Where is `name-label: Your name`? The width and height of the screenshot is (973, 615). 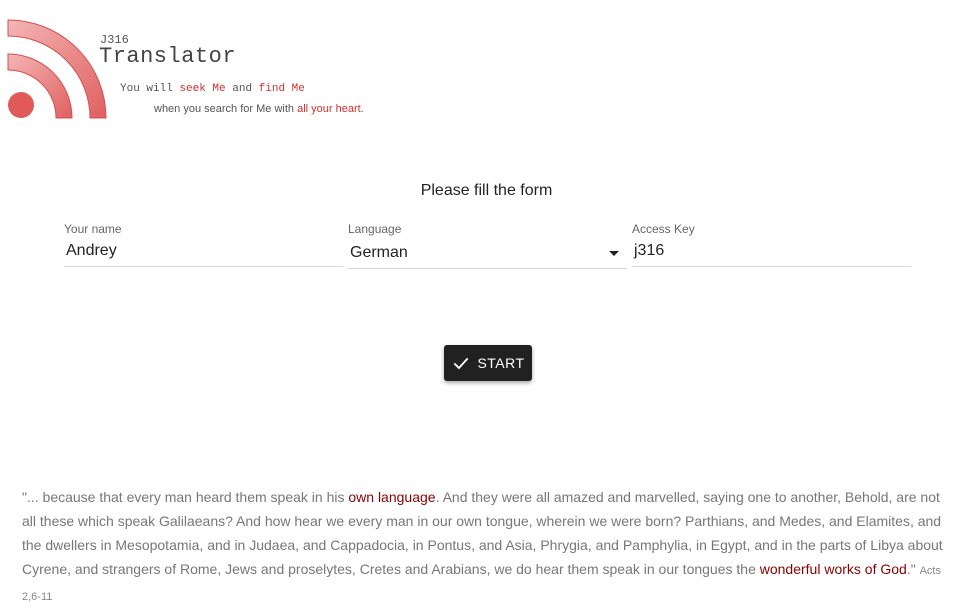
name-label: Your name is located at coordinates (93, 229).